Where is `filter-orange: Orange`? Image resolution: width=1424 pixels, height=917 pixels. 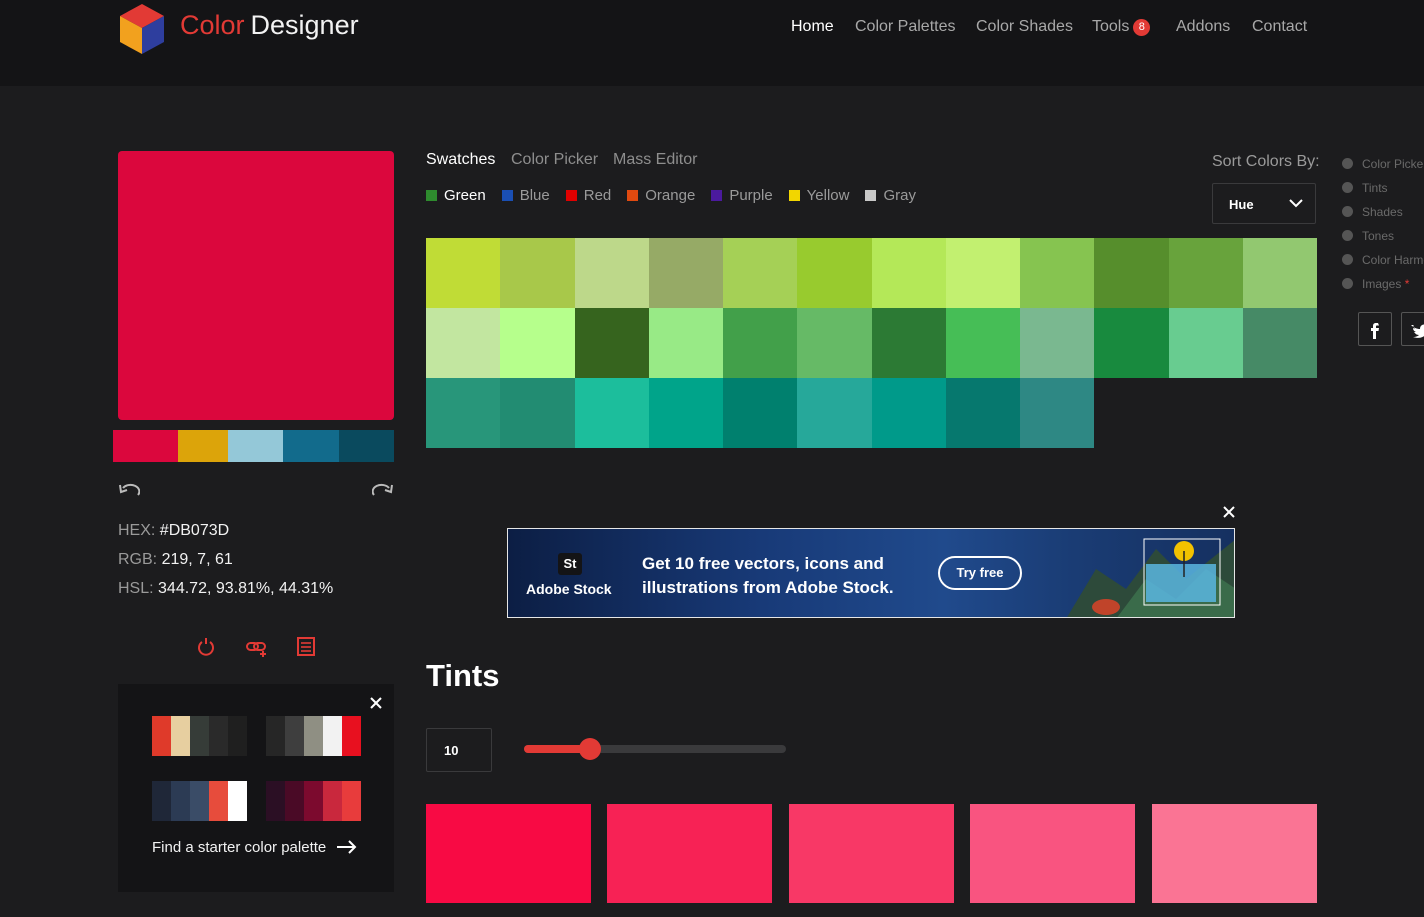
filter-orange: Orange is located at coordinates (661, 195).